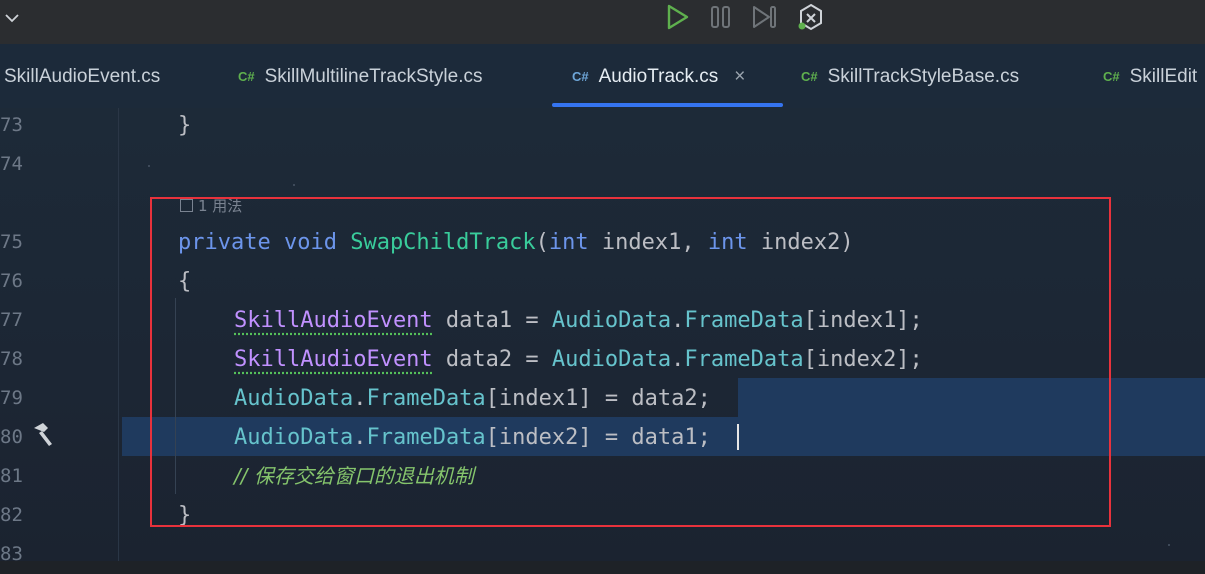 The width and height of the screenshot is (1205, 574). Describe the element at coordinates (667, 105) in the screenshot. I see `active-tab-indicator` at that location.